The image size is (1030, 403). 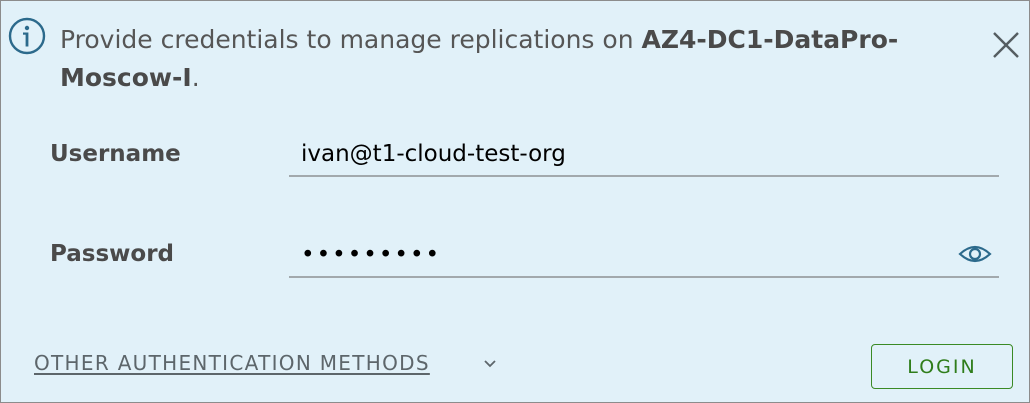 What do you see at coordinates (232, 363) in the screenshot?
I see `other-authentication-methods-link: OTHER AUTHENTICATION METHODS` at bounding box center [232, 363].